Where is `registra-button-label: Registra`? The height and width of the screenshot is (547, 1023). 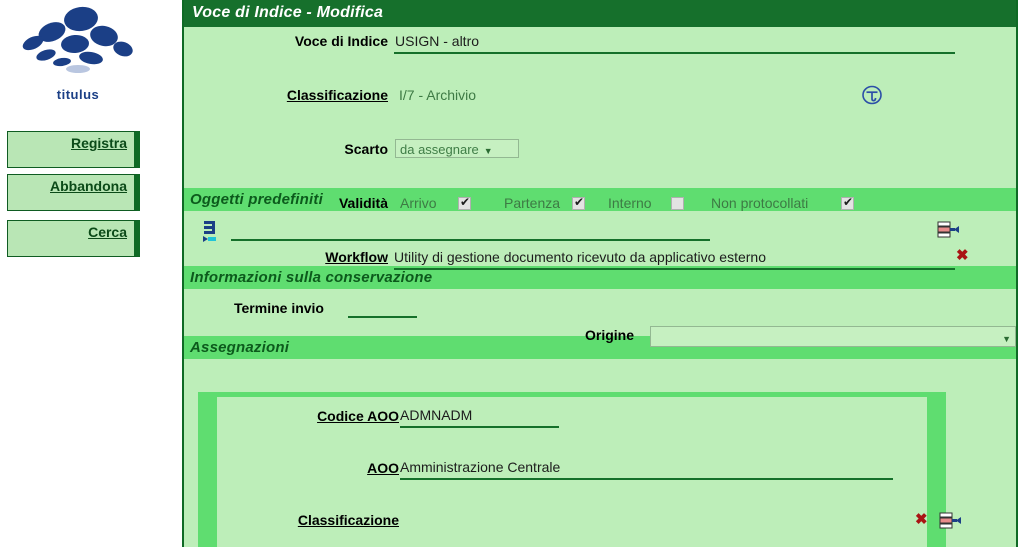 registra-button-label: Registra is located at coordinates (98, 143).